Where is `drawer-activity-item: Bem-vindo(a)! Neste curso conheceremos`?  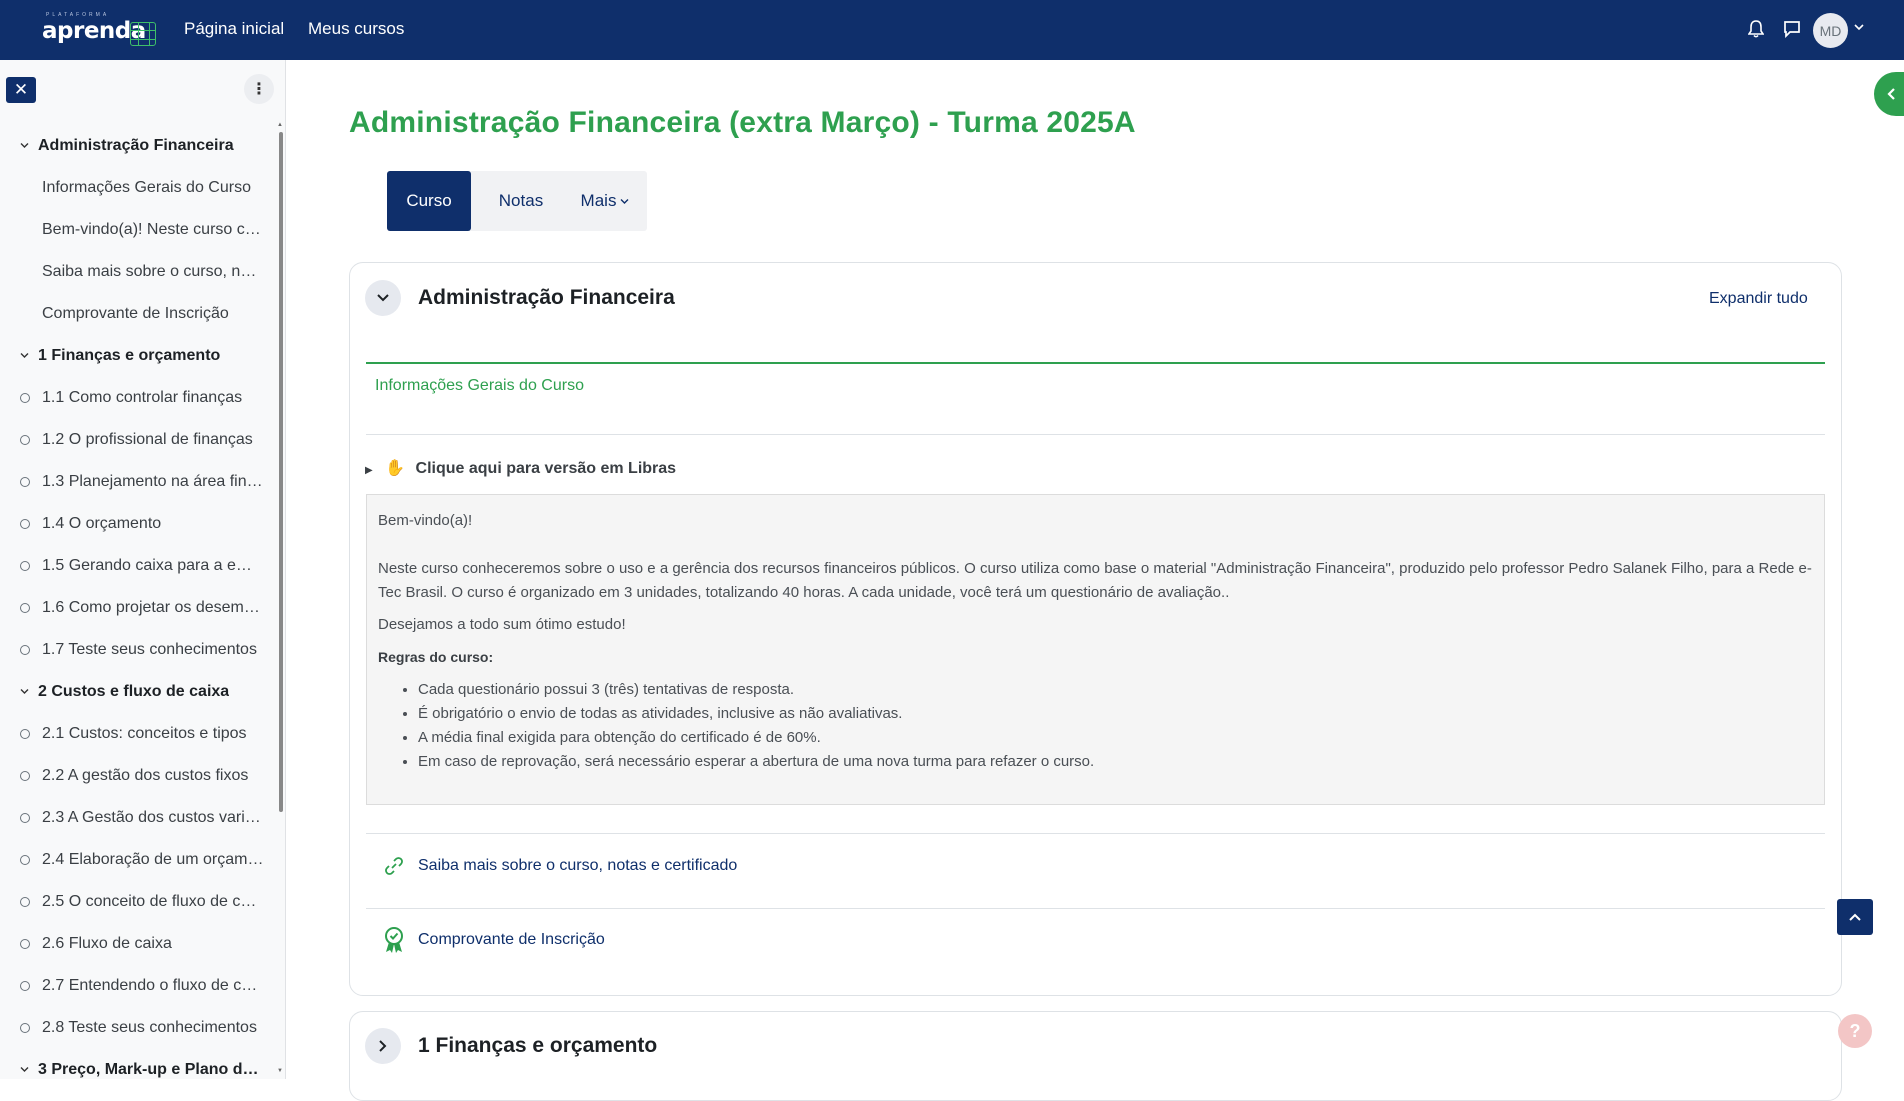
drawer-activity-item: Bem-vindo(a)! Neste curso conheceremos is located at coordinates (137, 230).